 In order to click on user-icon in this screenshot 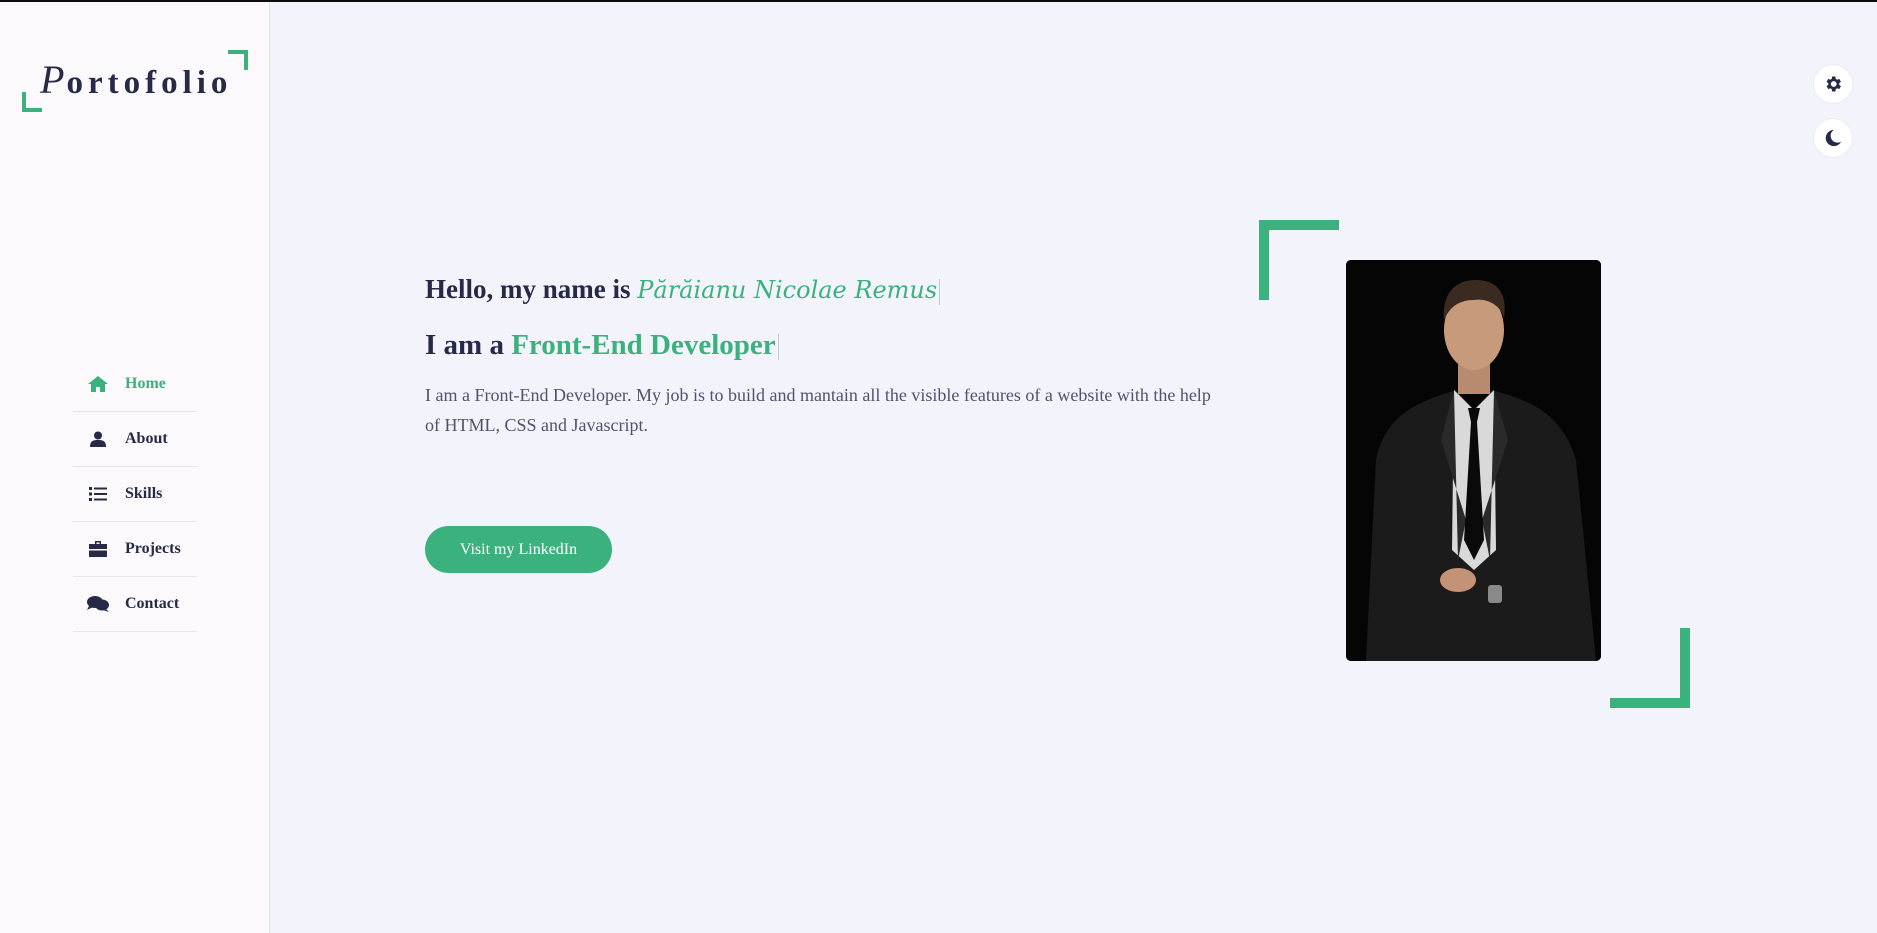, I will do `click(98, 439)`.